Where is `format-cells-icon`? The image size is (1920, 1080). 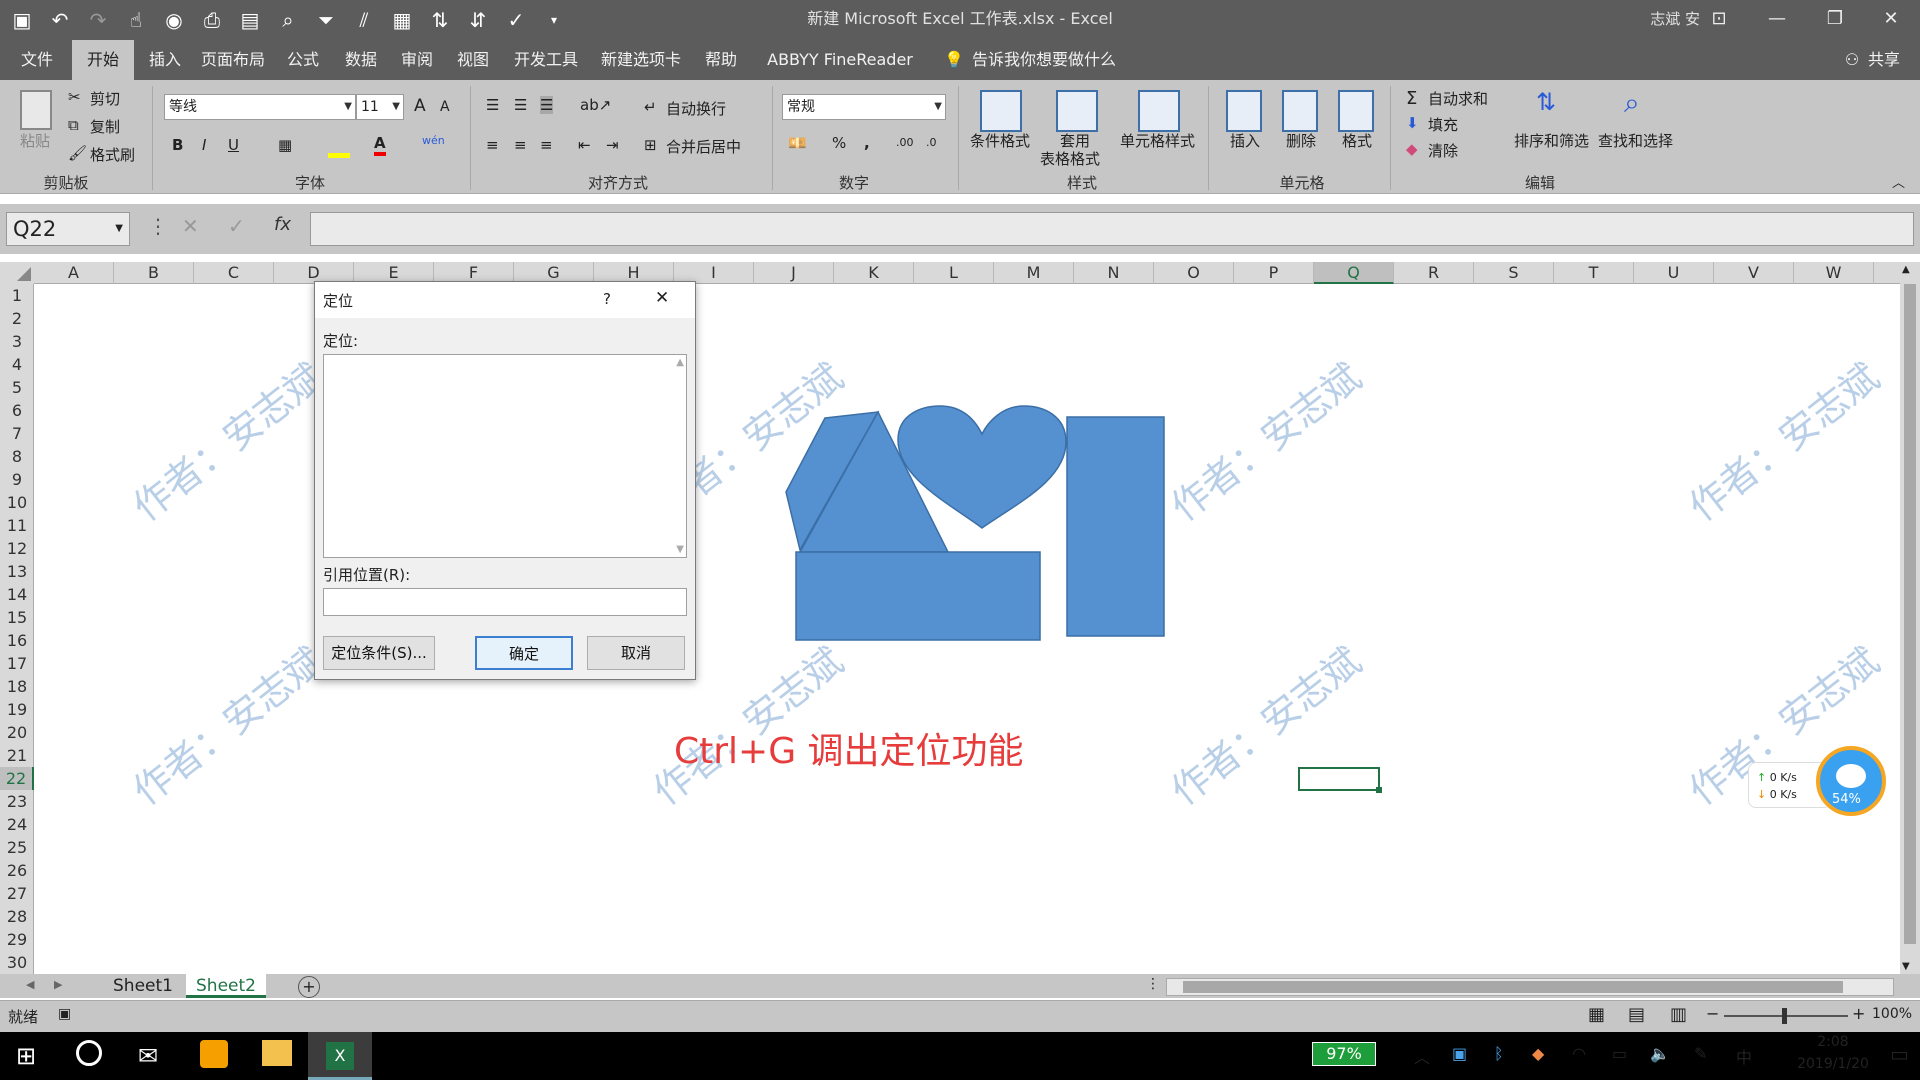 format-cells-icon is located at coordinates (1356, 111).